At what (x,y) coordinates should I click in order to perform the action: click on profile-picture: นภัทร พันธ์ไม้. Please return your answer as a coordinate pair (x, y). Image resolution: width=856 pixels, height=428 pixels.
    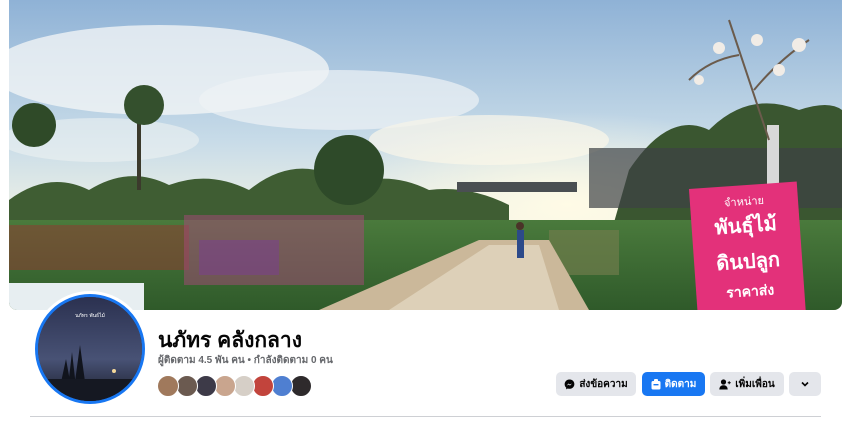
    Looking at the image, I should click on (90, 349).